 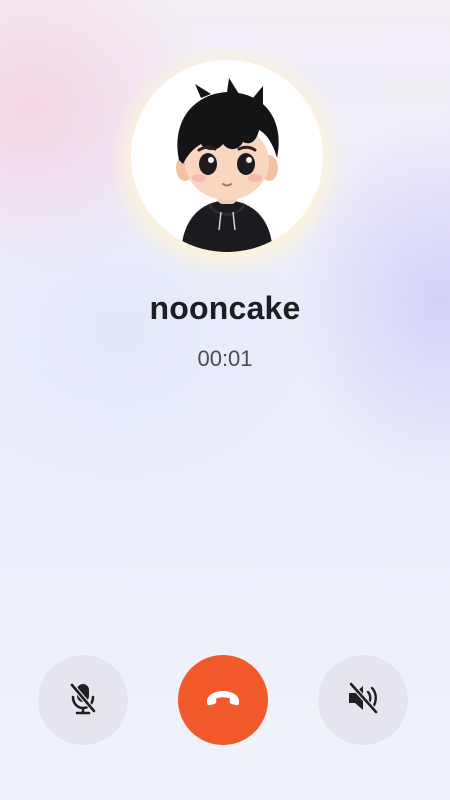 What do you see at coordinates (225, 358) in the screenshot?
I see `call-duration: 00:01` at bounding box center [225, 358].